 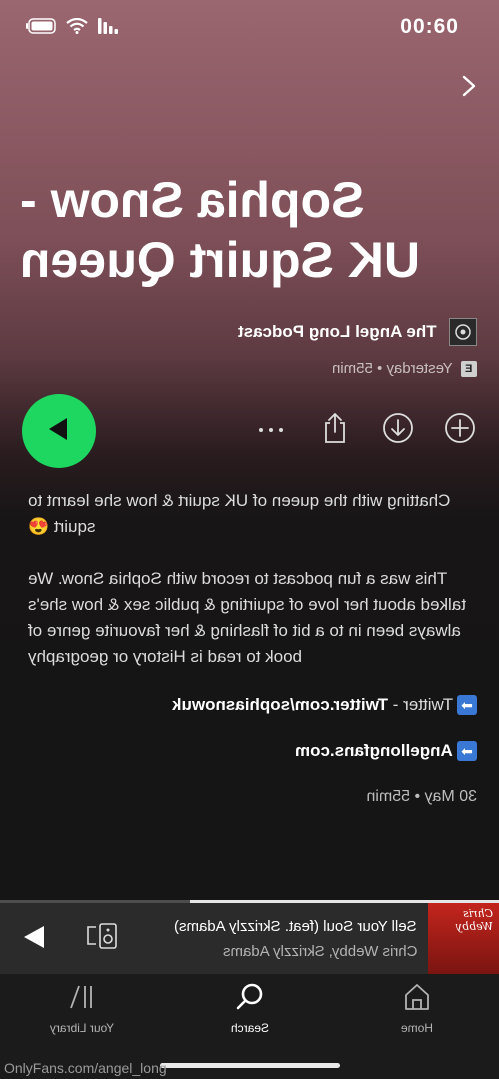 I want to click on tab-home: Home, so click(x=417, y=1008).